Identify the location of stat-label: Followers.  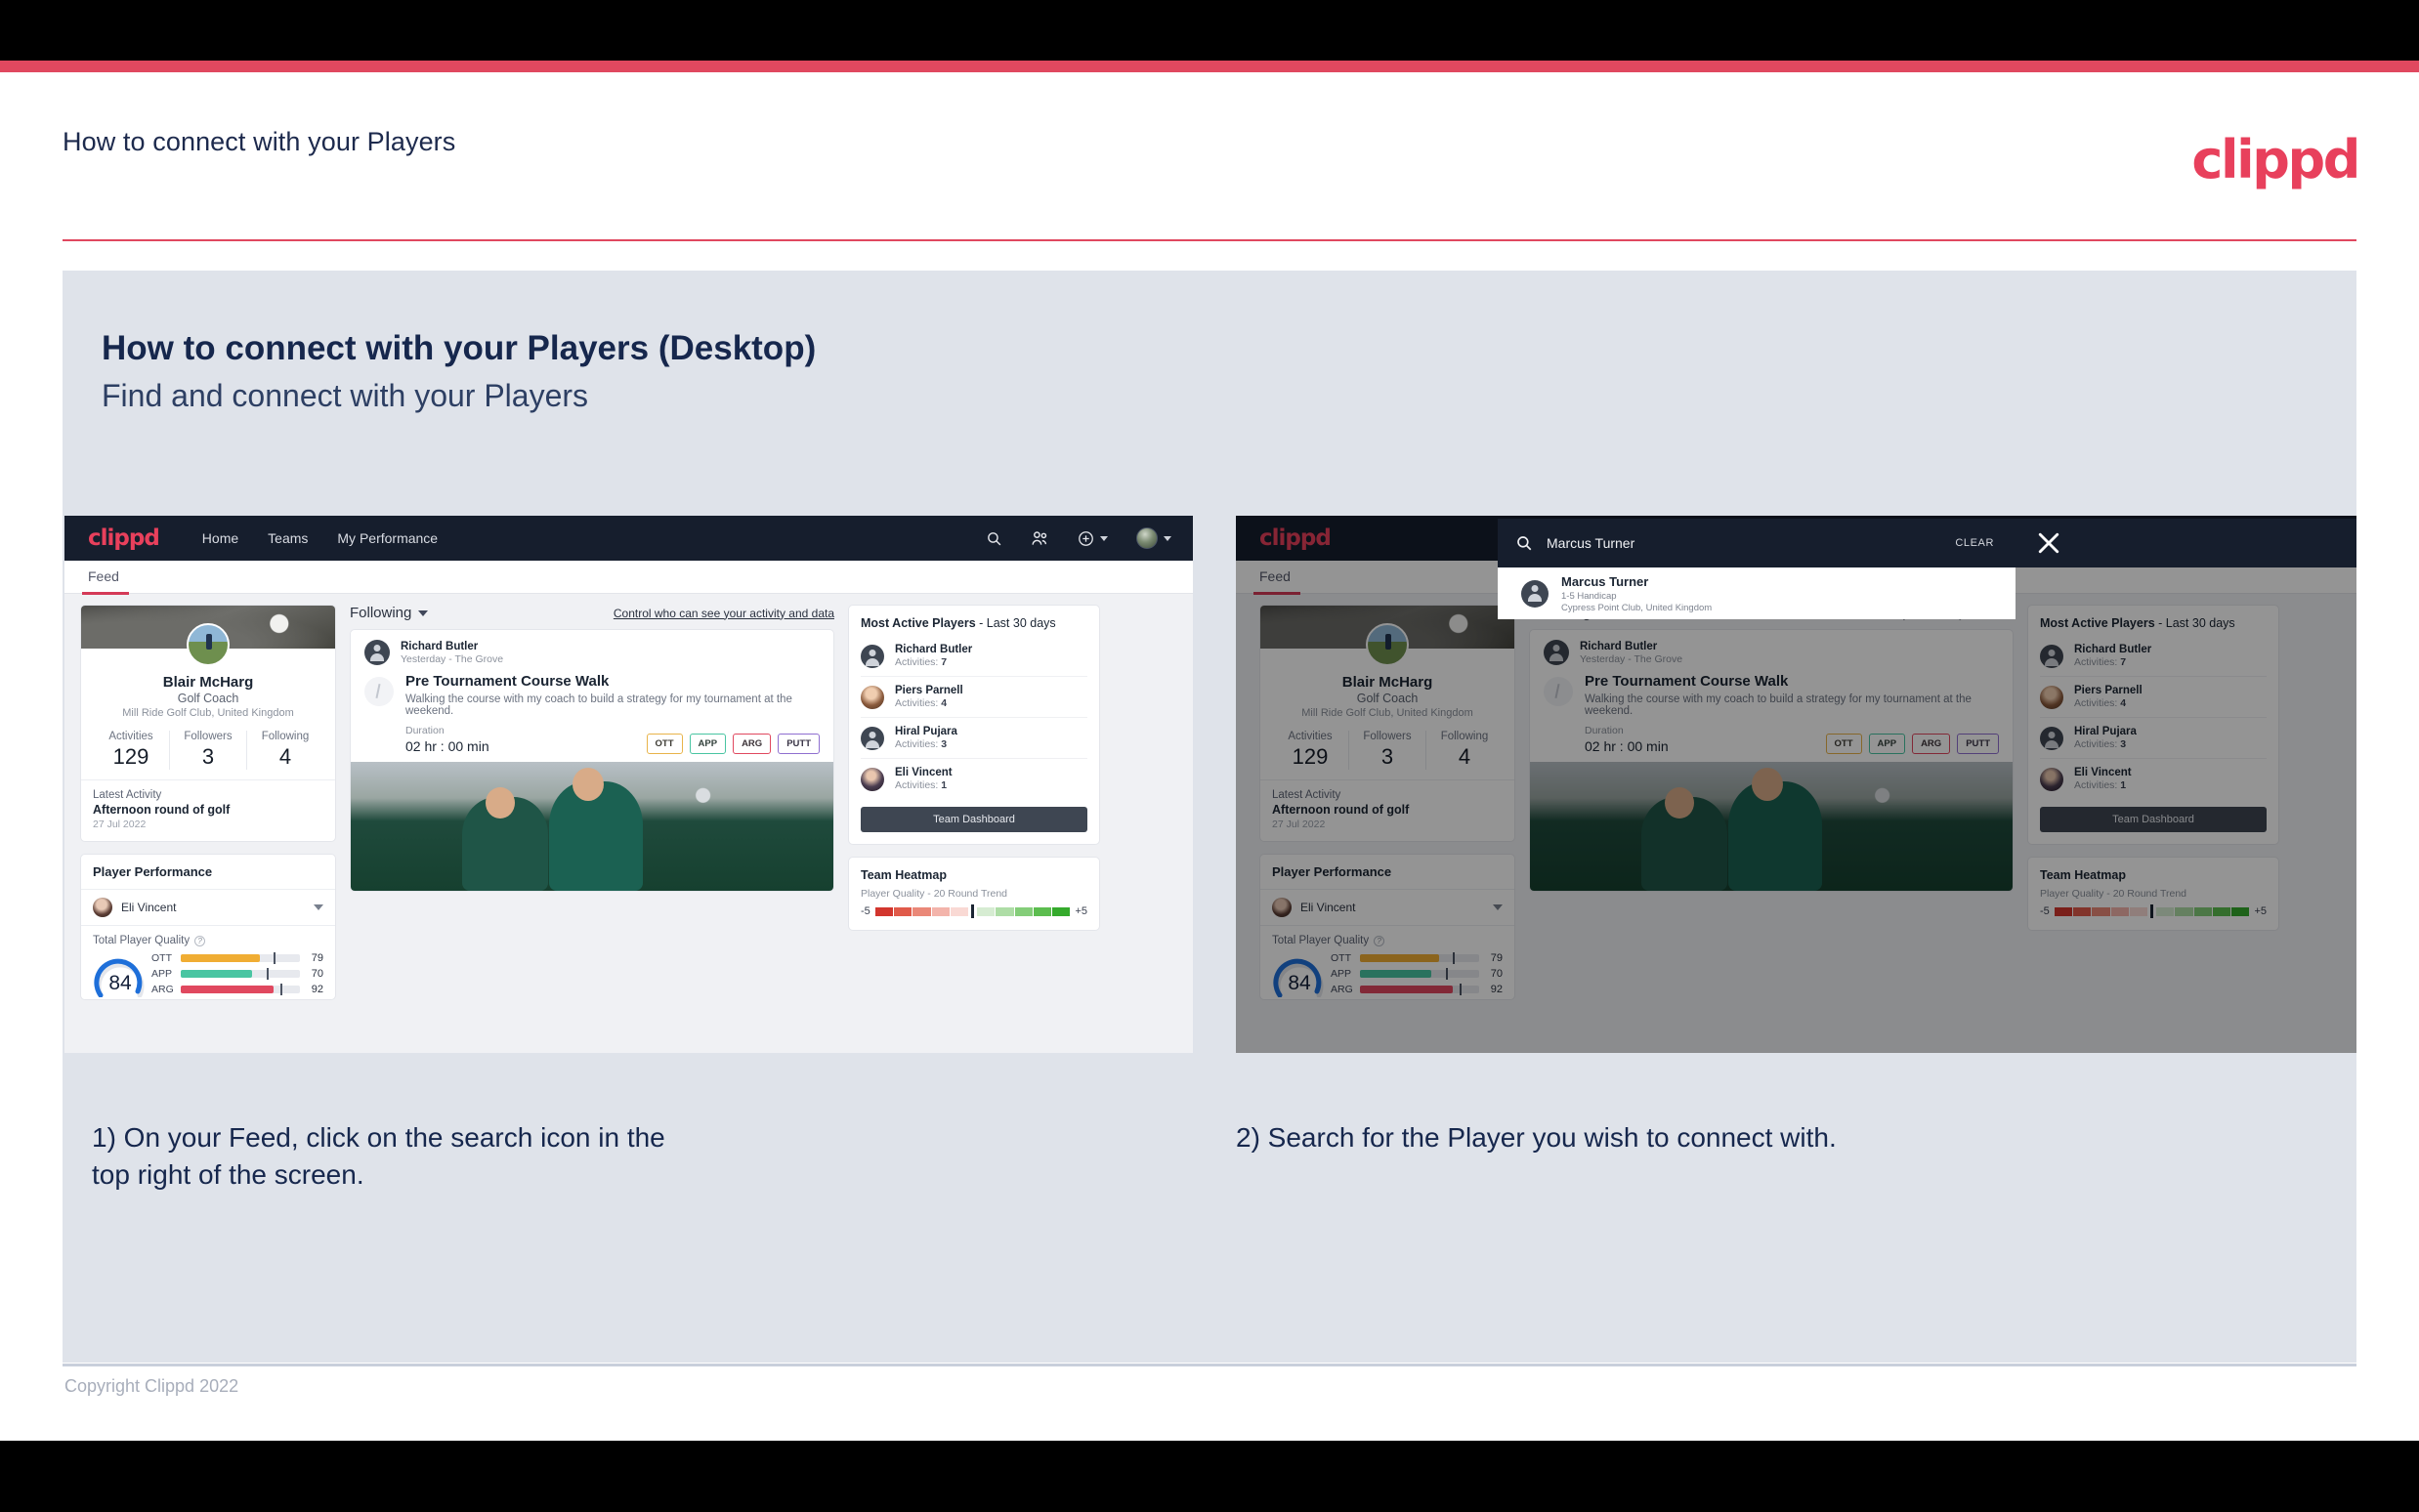
(208, 736).